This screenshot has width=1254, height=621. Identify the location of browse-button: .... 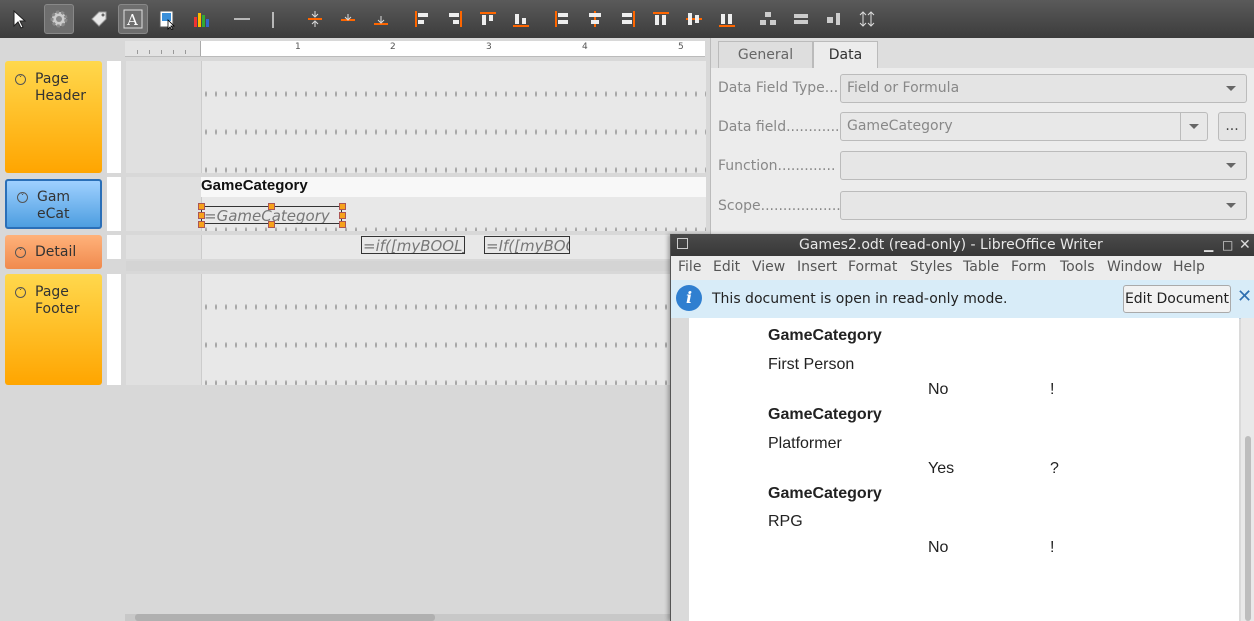
(1232, 126).